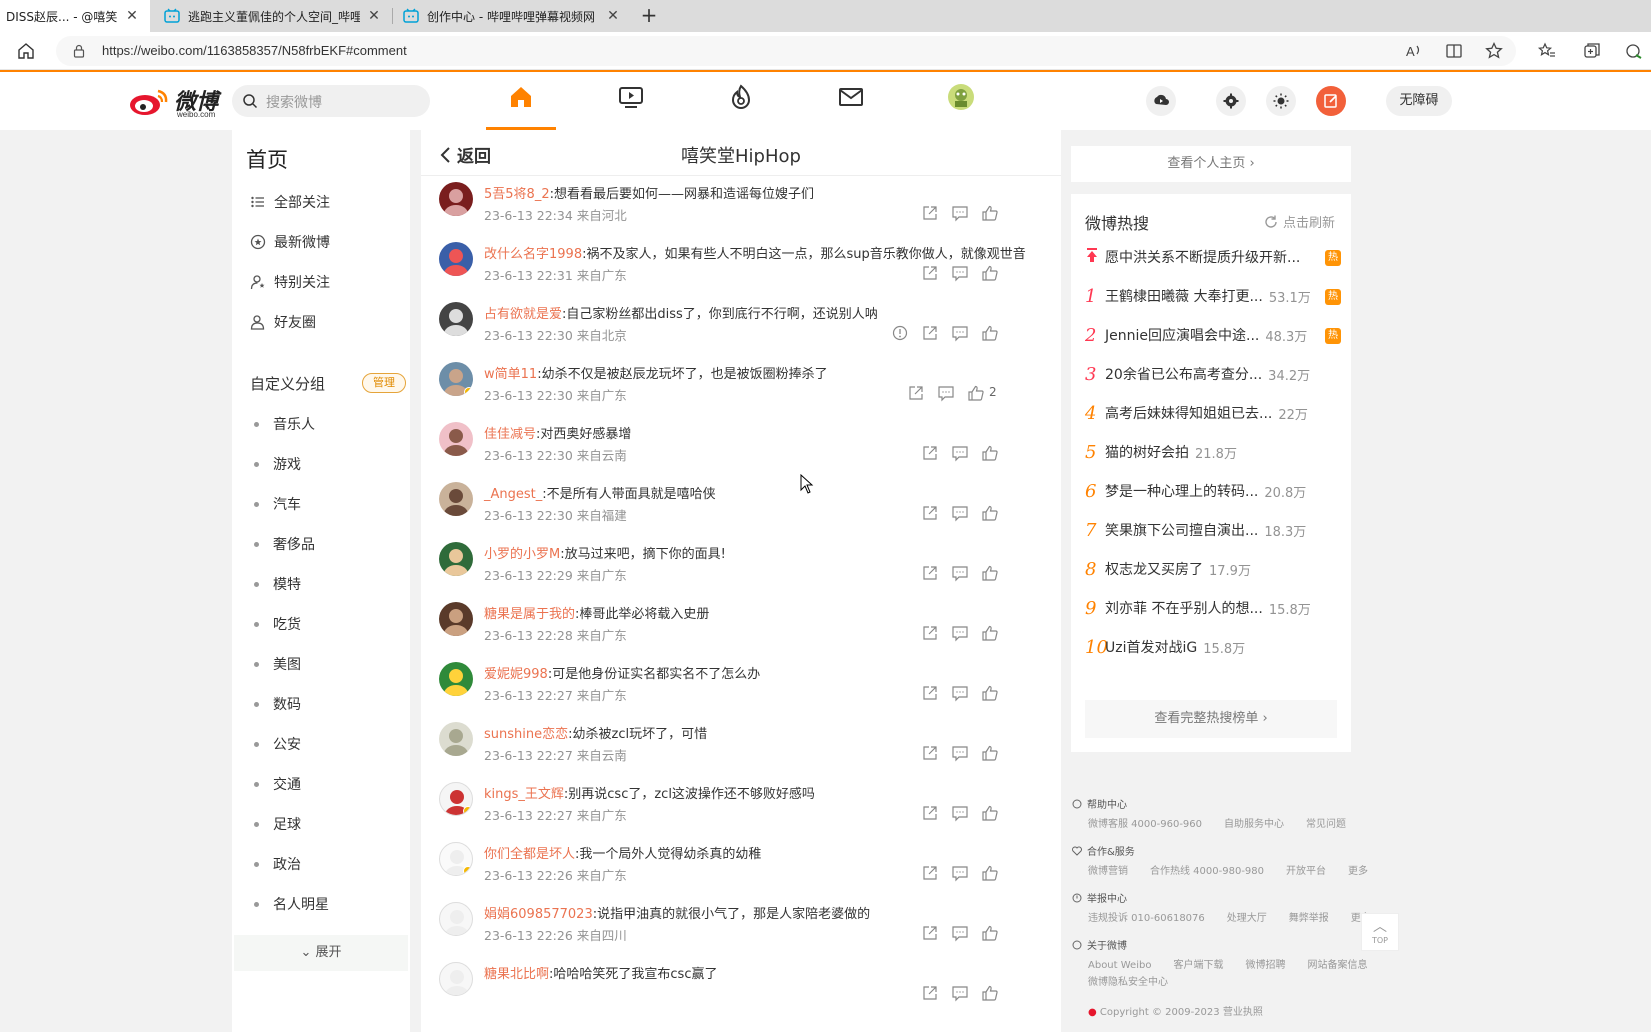 Image resolution: width=1651 pixels, height=1032 pixels. Describe the element at coordinates (277, 504) in the screenshot. I see `group-item: 汽车` at that location.